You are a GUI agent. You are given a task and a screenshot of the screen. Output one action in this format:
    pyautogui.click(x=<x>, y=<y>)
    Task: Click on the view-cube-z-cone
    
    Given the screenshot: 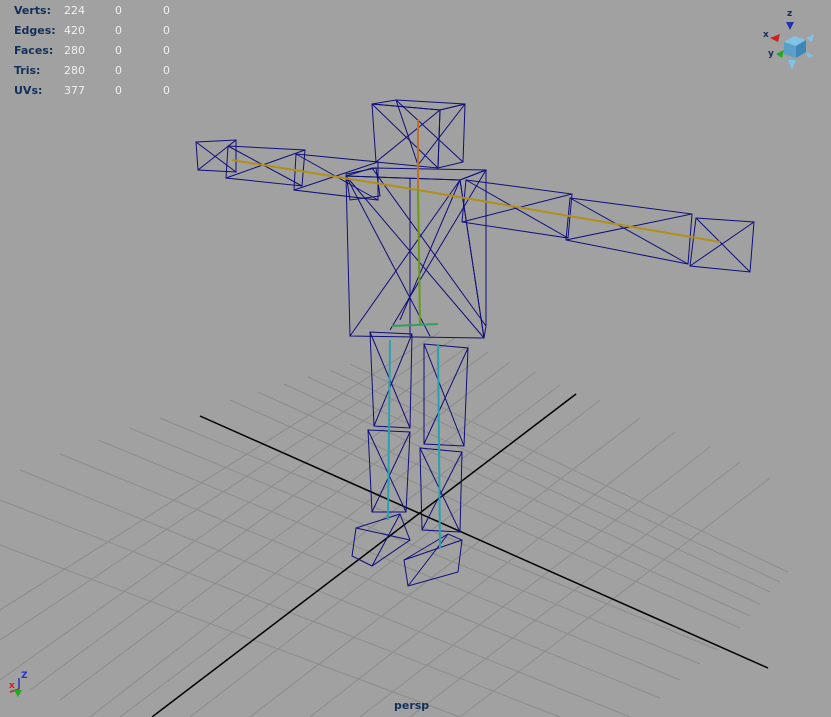 What is the action you would take?
    pyautogui.click(x=790, y=26)
    